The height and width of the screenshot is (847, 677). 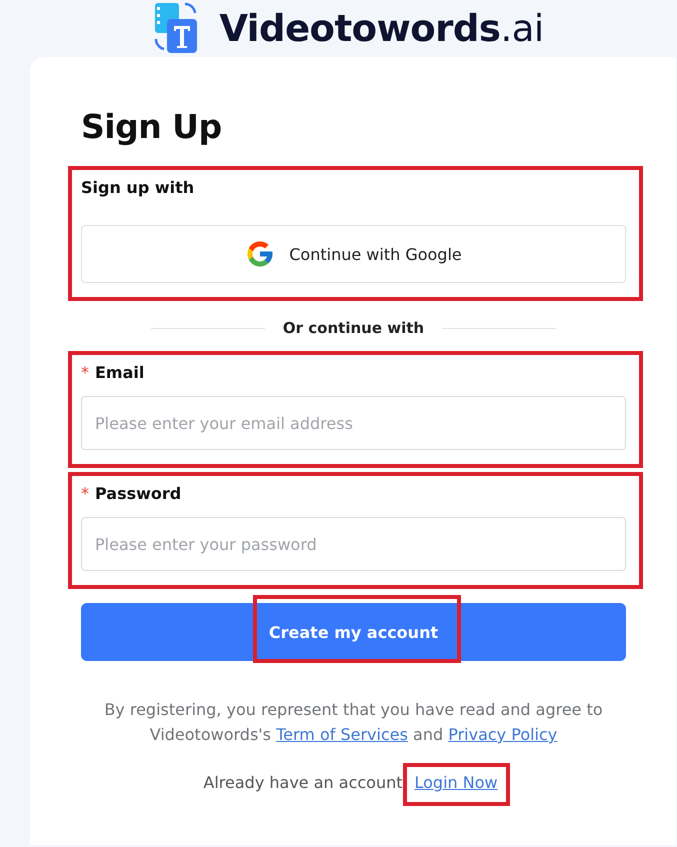 What do you see at coordinates (131, 493) in the screenshot?
I see `field-label: * Password` at bounding box center [131, 493].